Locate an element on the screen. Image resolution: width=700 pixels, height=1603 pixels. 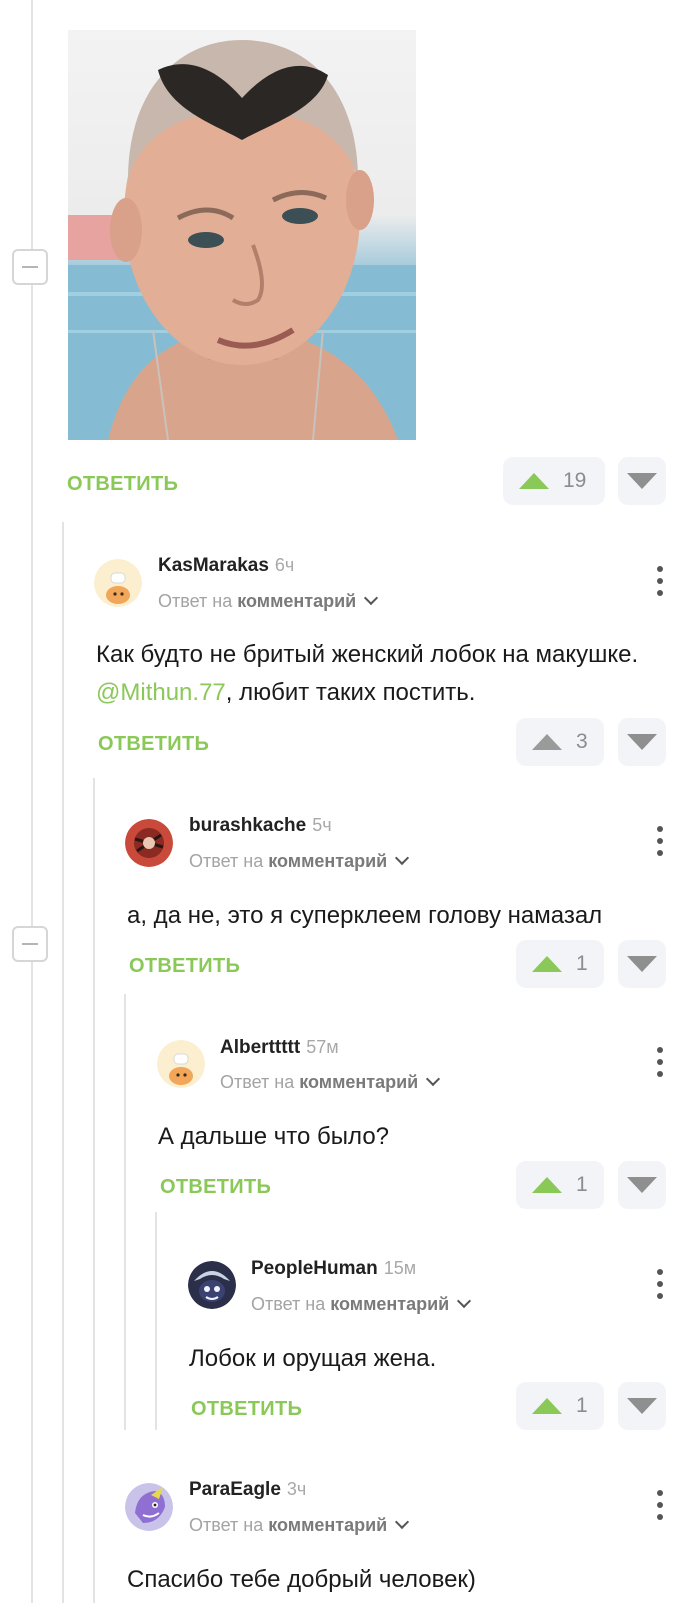
upvote-button: 19 is located at coordinates (554, 481).